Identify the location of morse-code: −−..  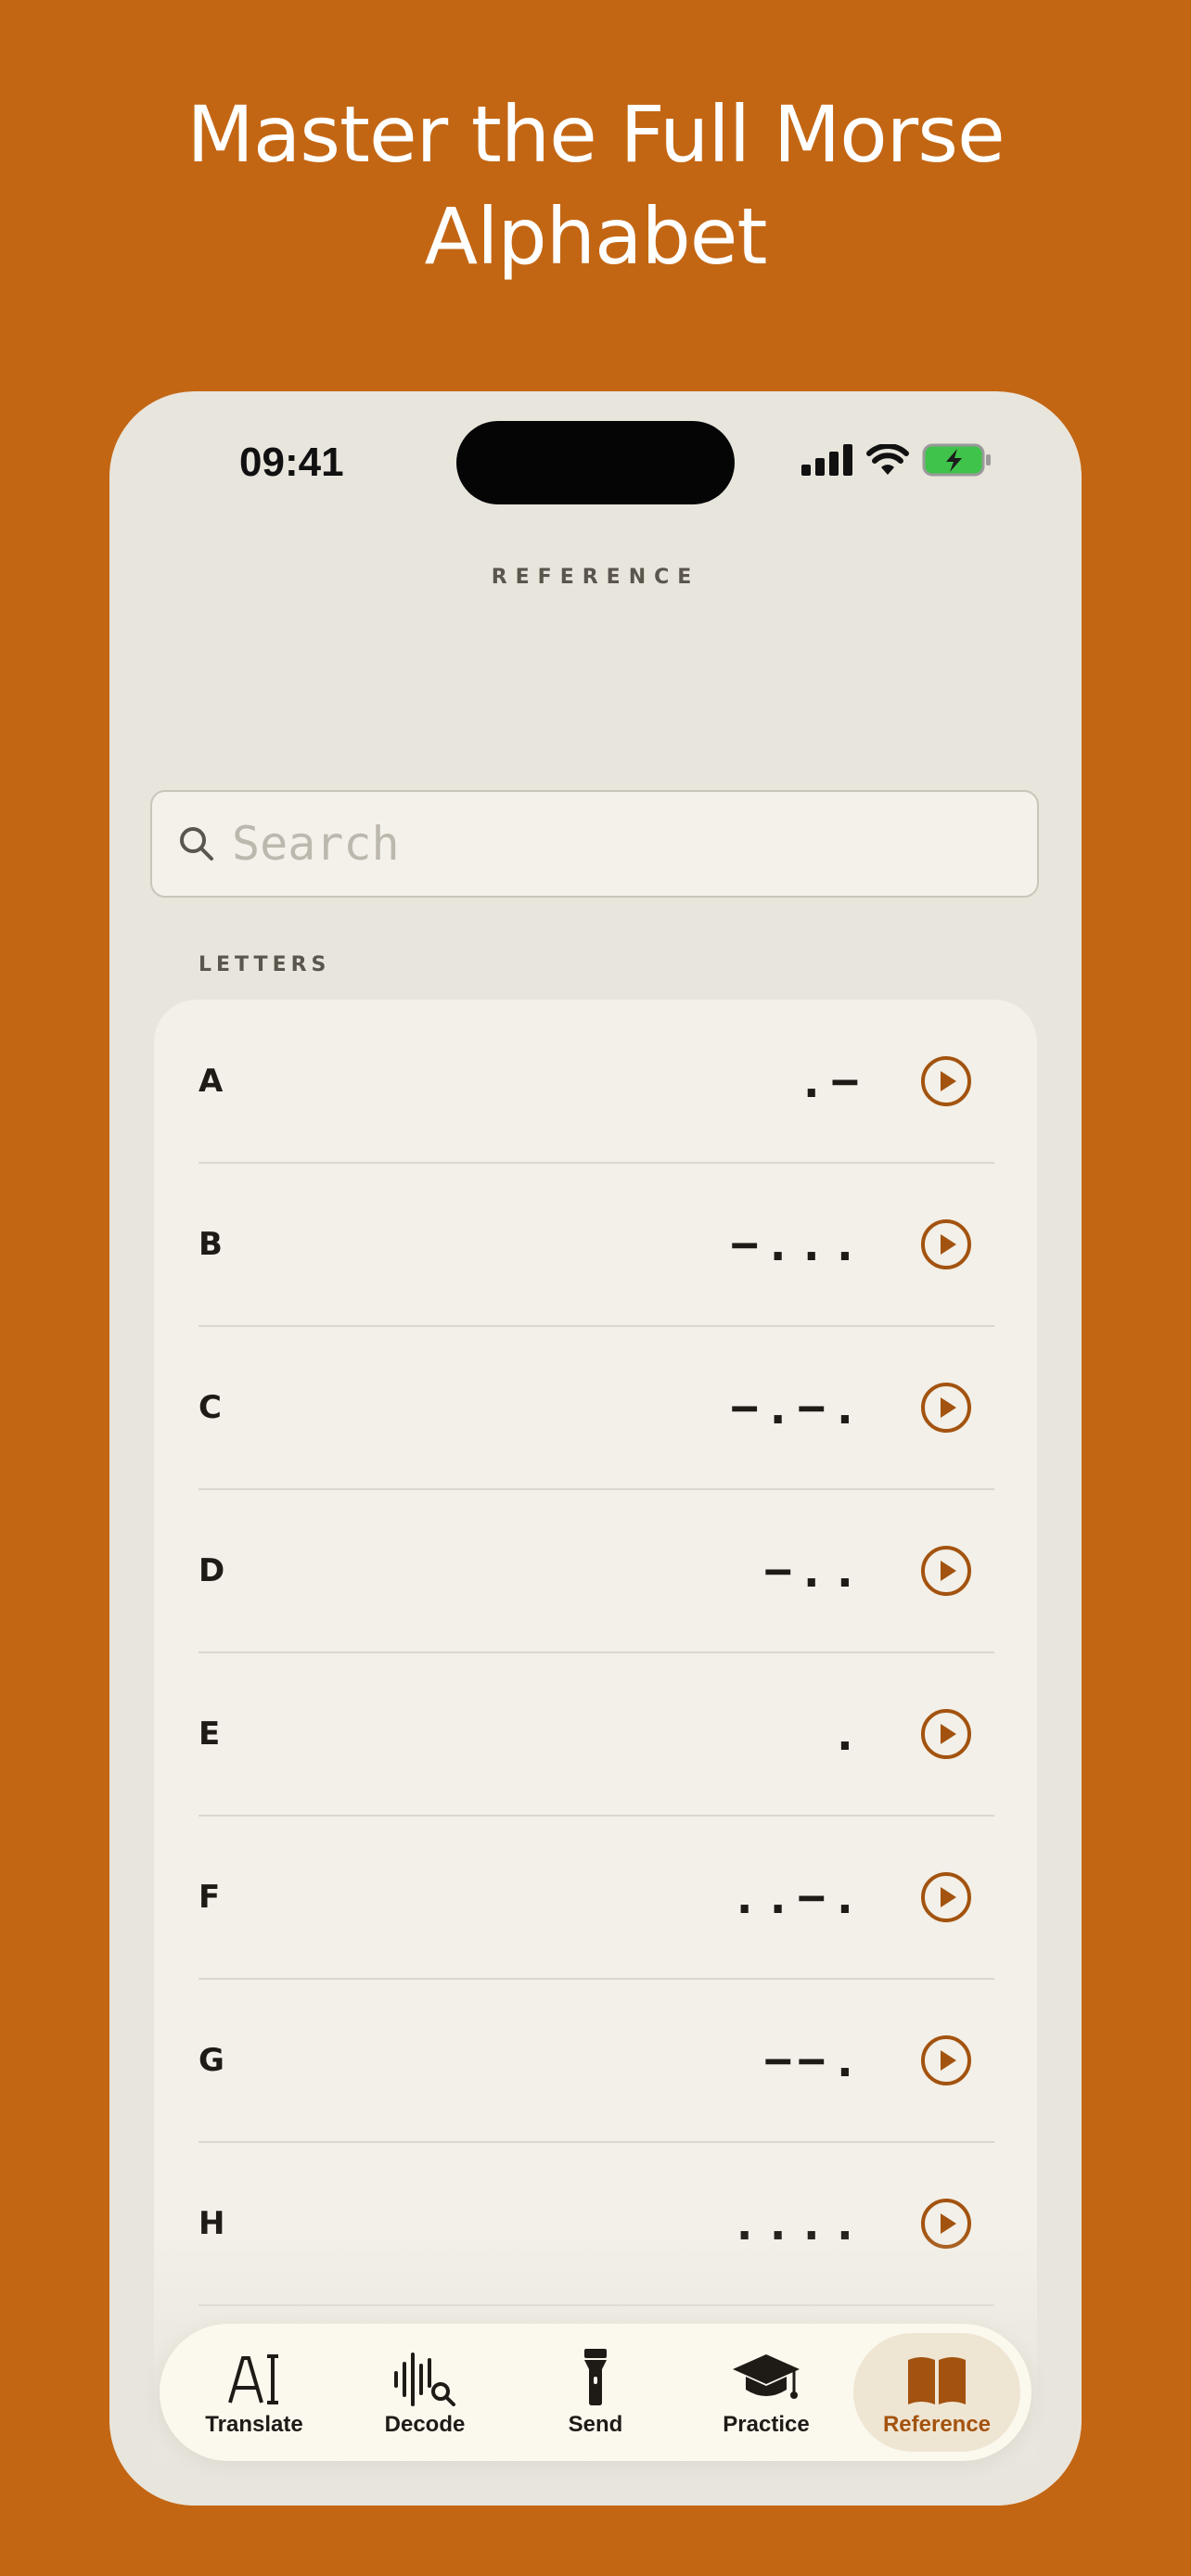
(814, 2060).